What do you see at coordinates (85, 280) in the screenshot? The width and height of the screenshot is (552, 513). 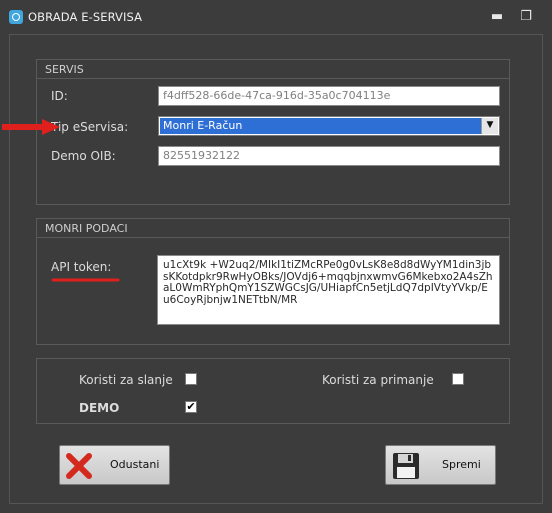 I see `red-underline-annotation` at bounding box center [85, 280].